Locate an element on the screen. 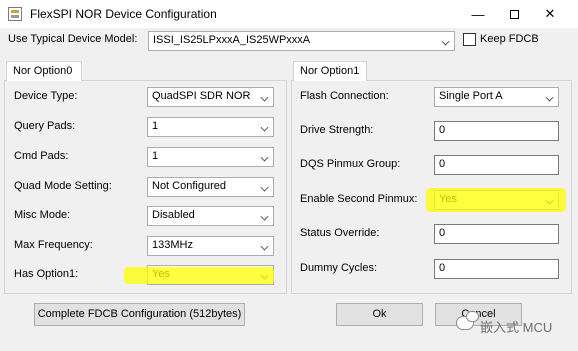 The width and height of the screenshot is (578, 351). device-type-value: QuadSPI SDR NOR is located at coordinates (201, 96).